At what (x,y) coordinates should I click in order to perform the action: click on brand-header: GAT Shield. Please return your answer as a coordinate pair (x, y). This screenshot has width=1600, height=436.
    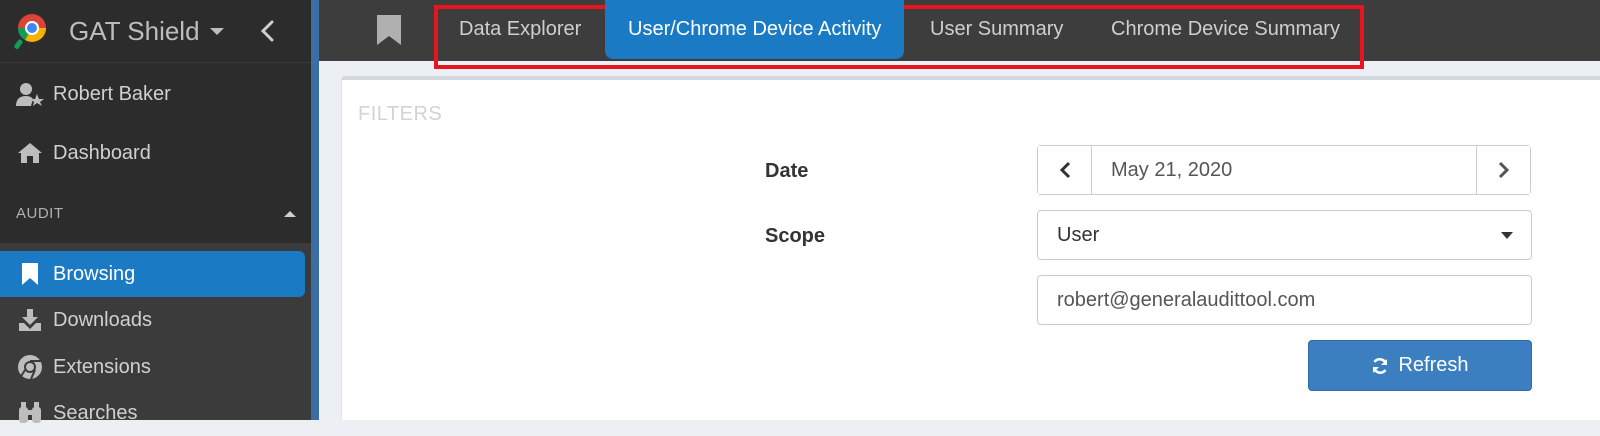
    Looking at the image, I should click on (155, 31).